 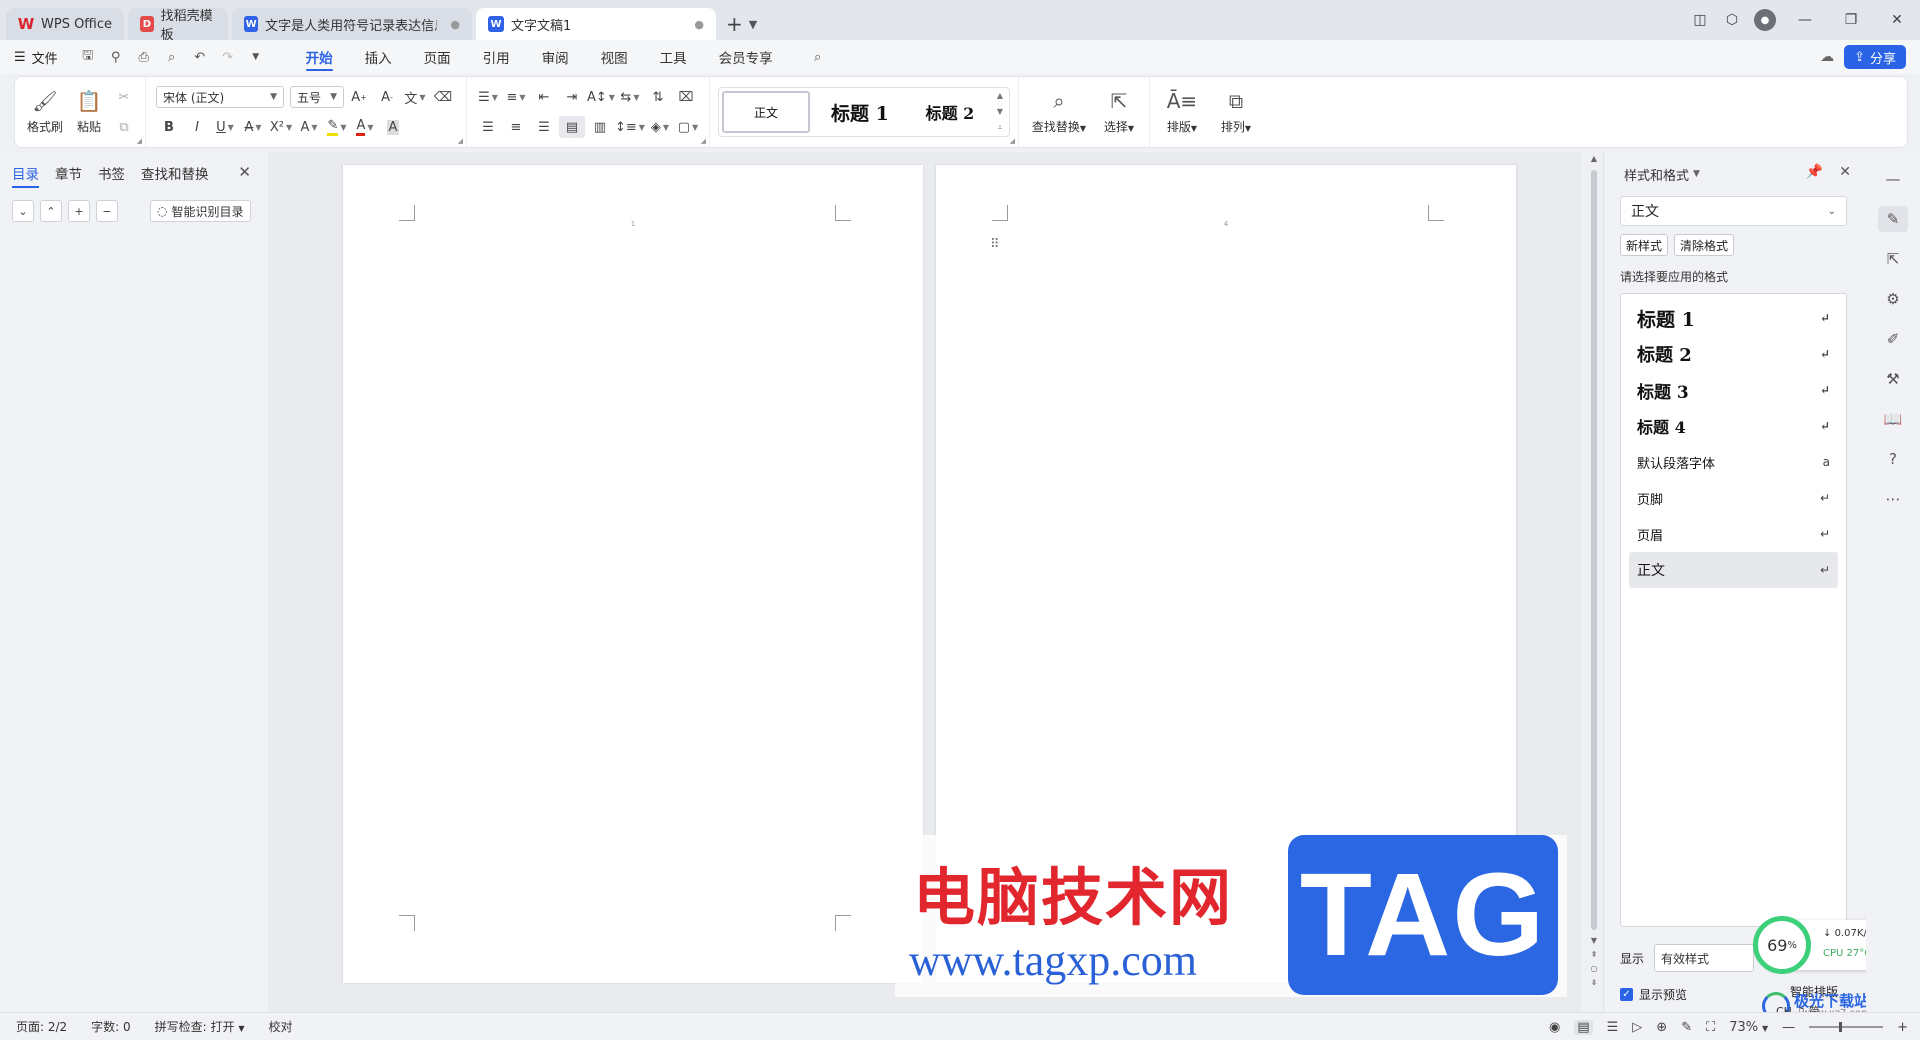 What do you see at coordinates (1661, 1027) in the screenshot?
I see `web-view-icon: ⊕` at bounding box center [1661, 1027].